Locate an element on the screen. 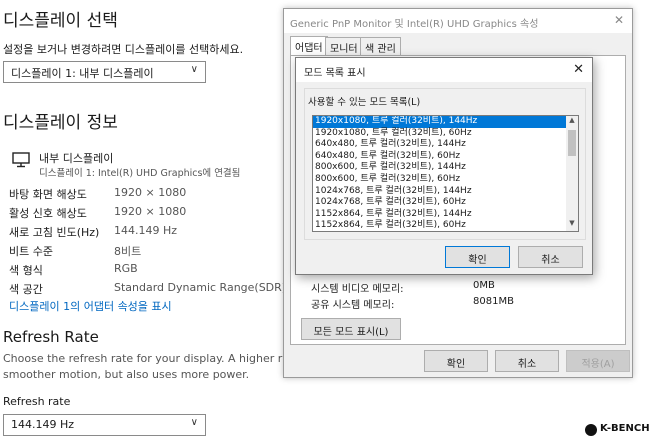  tab-monitor: 모니터 is located at coordinates (344, 46).